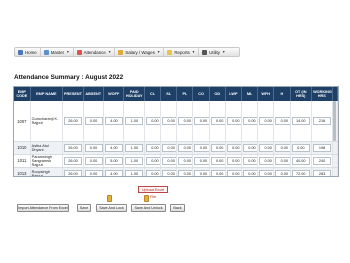 This screenshot has width=350, height=263. I want to click on menu-item-attendance: Attendance ▼, so click(95, 52).